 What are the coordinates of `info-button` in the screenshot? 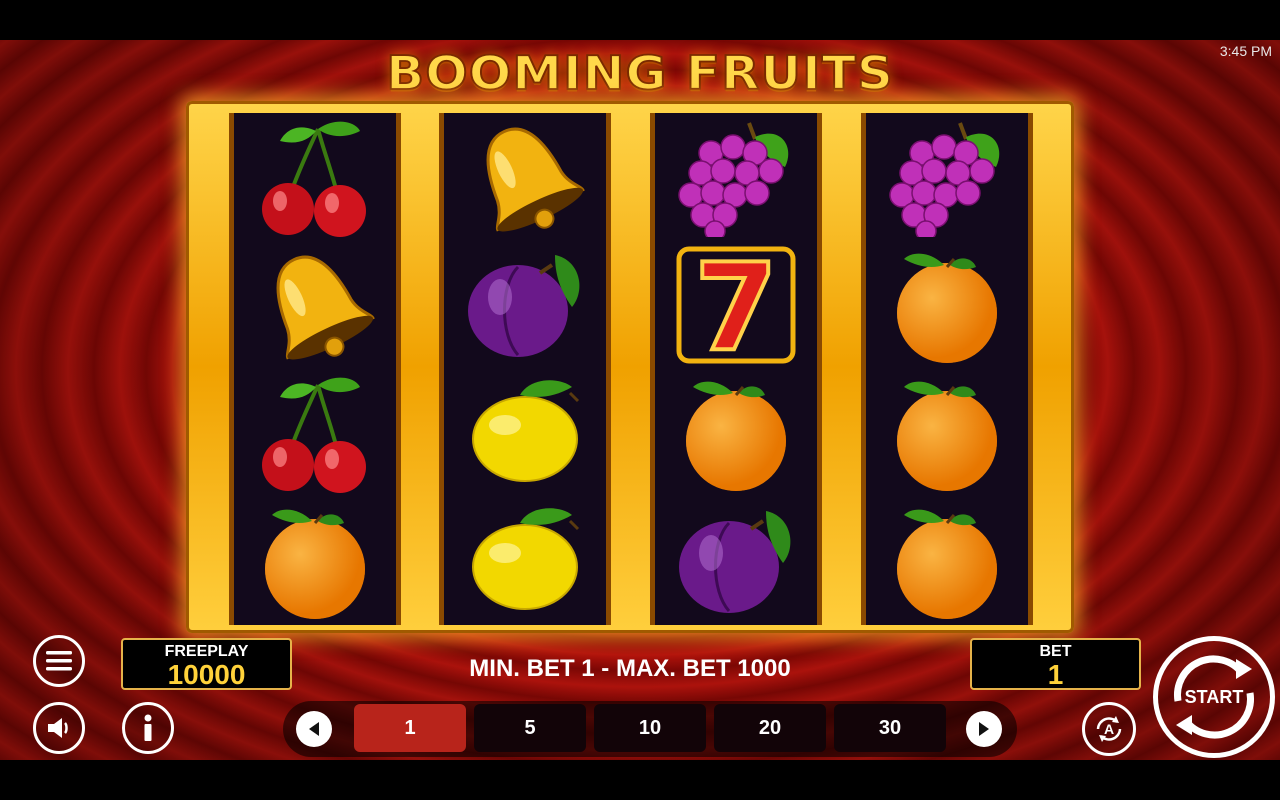 It's located at (148, 728).